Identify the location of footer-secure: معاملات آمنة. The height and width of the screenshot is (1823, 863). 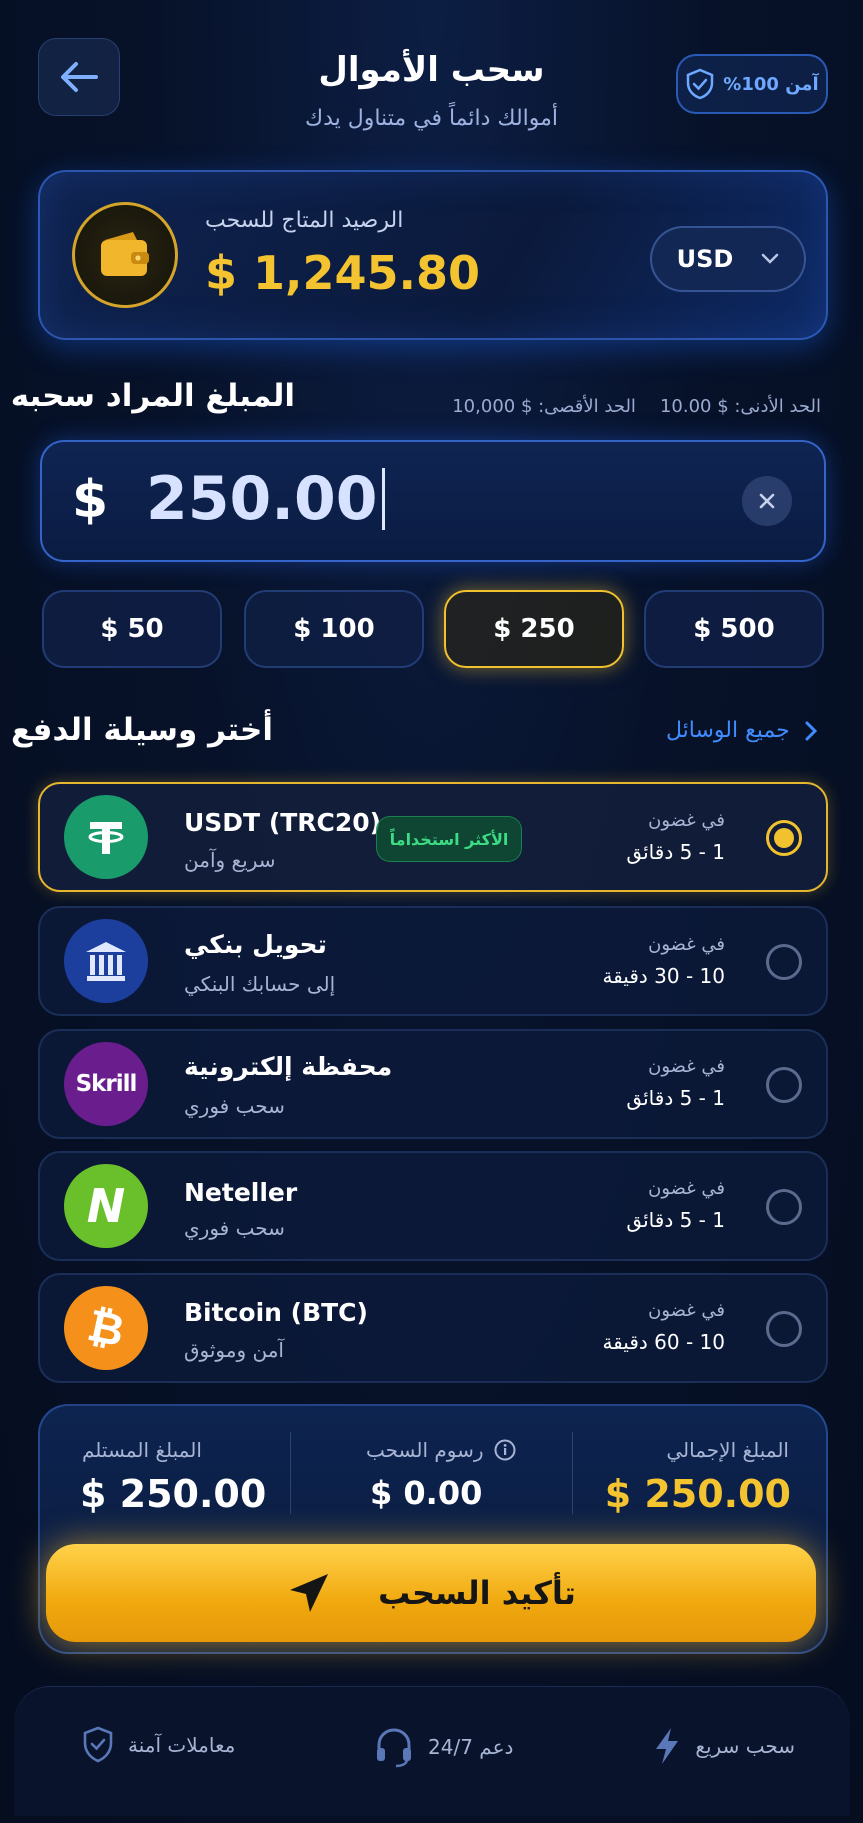
(158, 1745).